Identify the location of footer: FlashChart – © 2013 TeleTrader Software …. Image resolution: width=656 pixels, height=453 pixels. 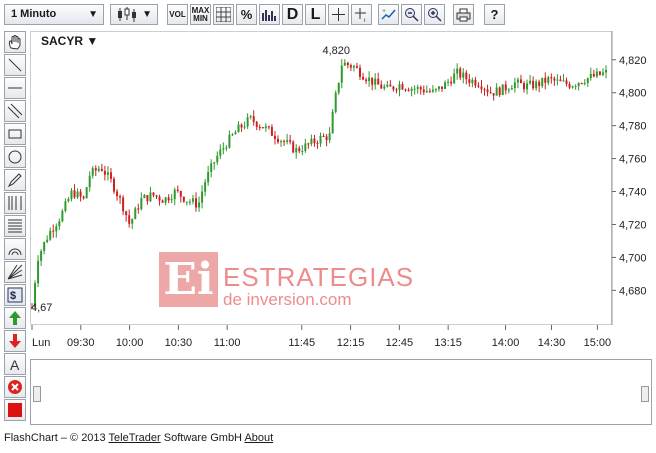
(138, 438).